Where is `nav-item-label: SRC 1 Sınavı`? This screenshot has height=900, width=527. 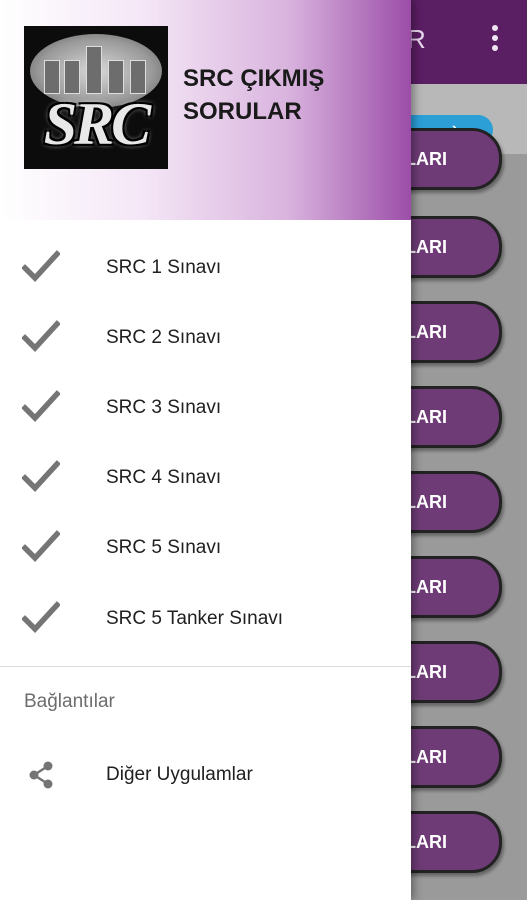
nav-item-label: SRC 1 Sınavı is located at coordinates (164, 267).